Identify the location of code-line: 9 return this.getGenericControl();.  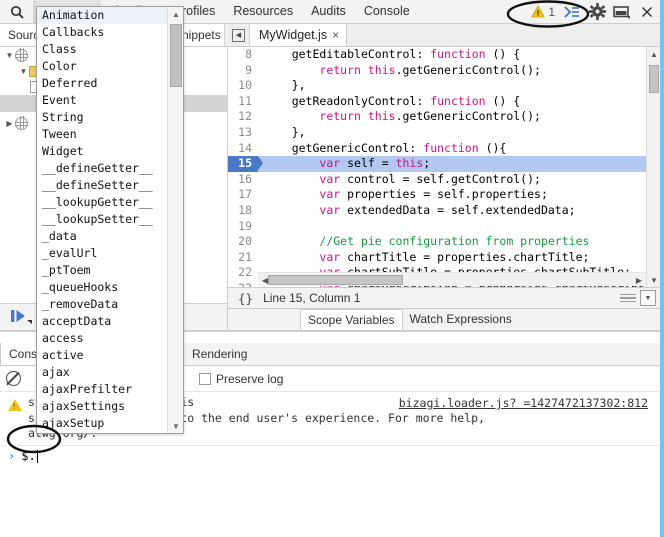
(444, 70).